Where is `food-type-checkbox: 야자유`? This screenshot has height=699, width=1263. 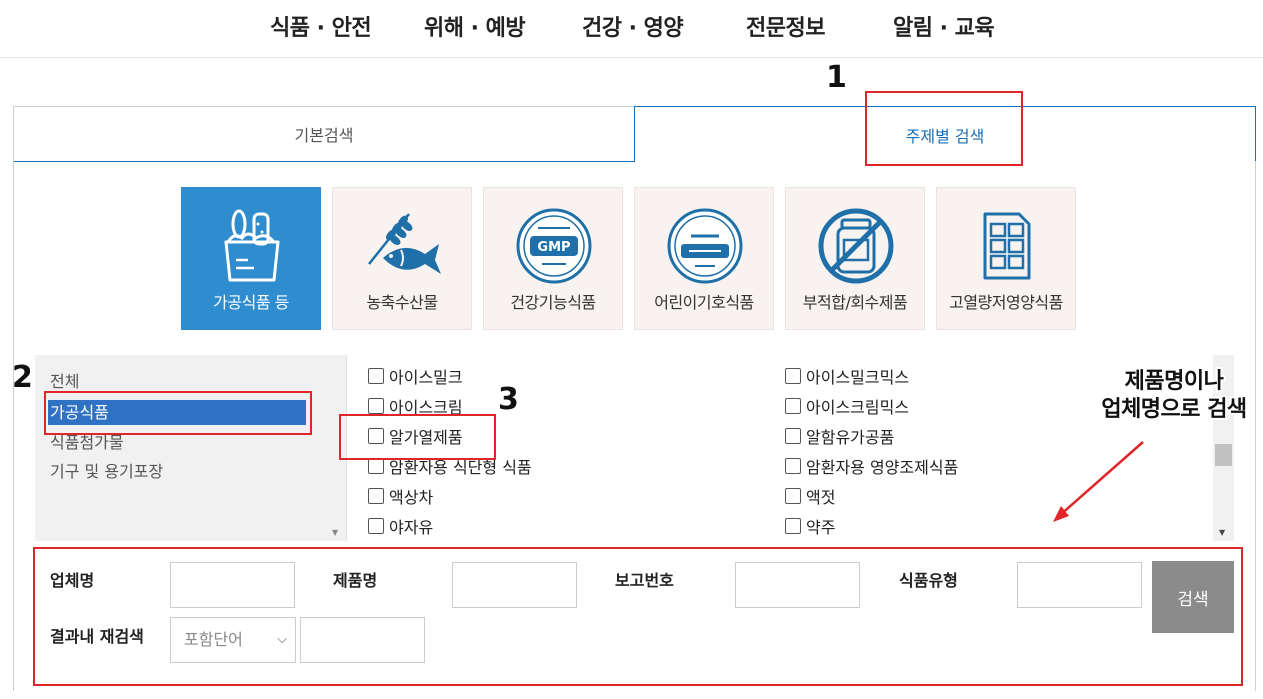 food-type-checkbox: 야자유 is located at coordinates (400, 526).